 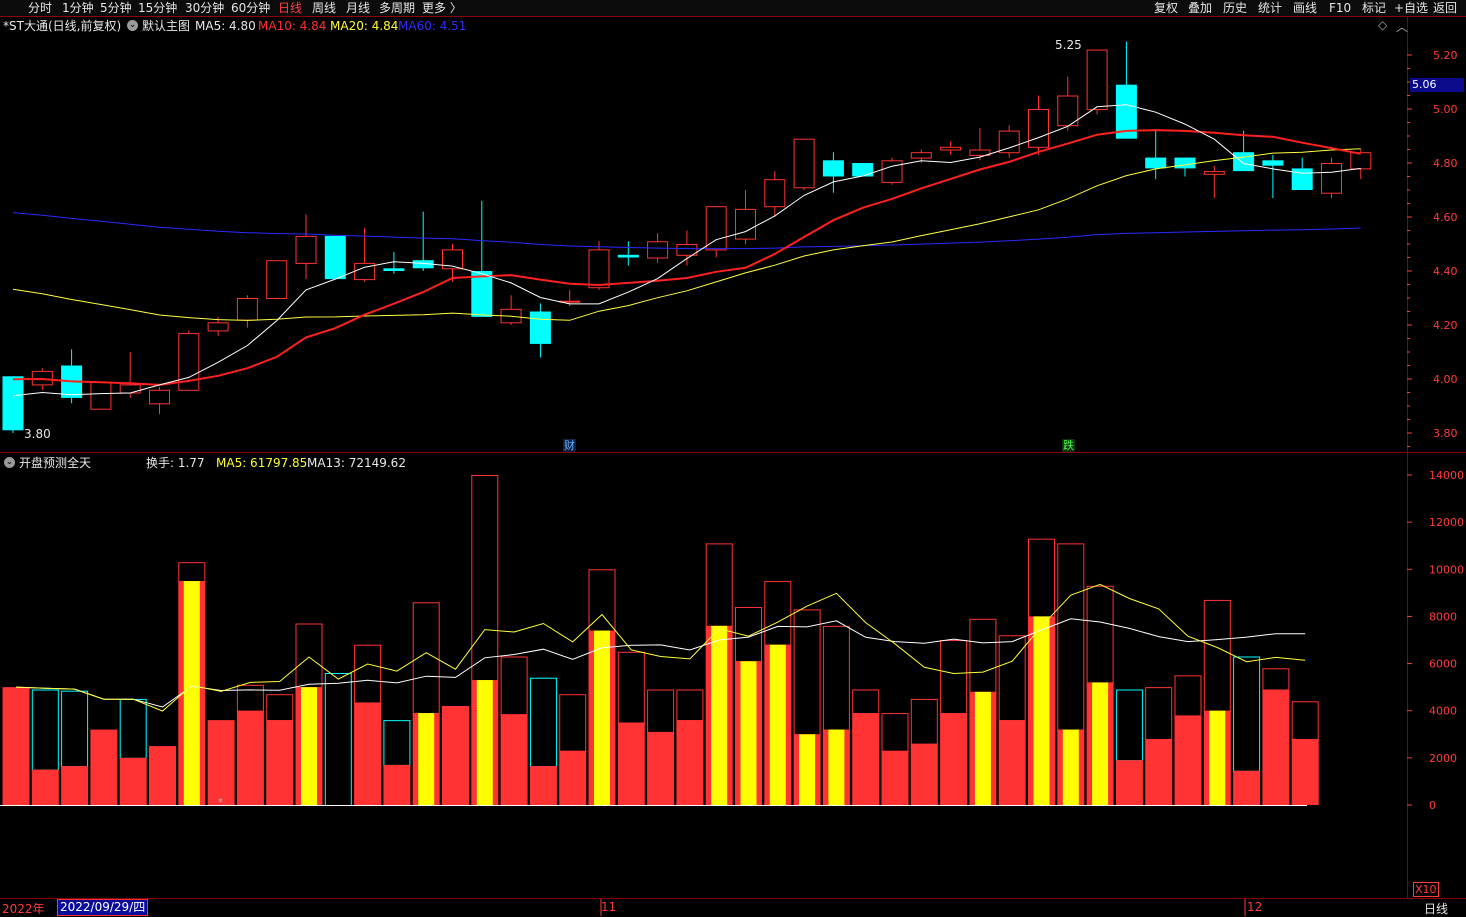 I want to click on indicator-name: 开盘预测全天, so click(x=55, y=463).